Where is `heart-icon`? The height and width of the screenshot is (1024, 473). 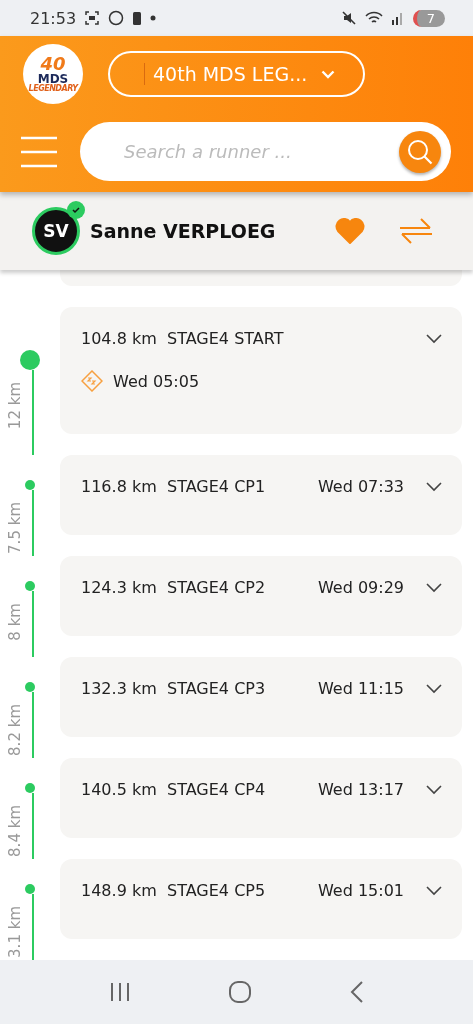
heart-icon is located at coordinates (350, 231).